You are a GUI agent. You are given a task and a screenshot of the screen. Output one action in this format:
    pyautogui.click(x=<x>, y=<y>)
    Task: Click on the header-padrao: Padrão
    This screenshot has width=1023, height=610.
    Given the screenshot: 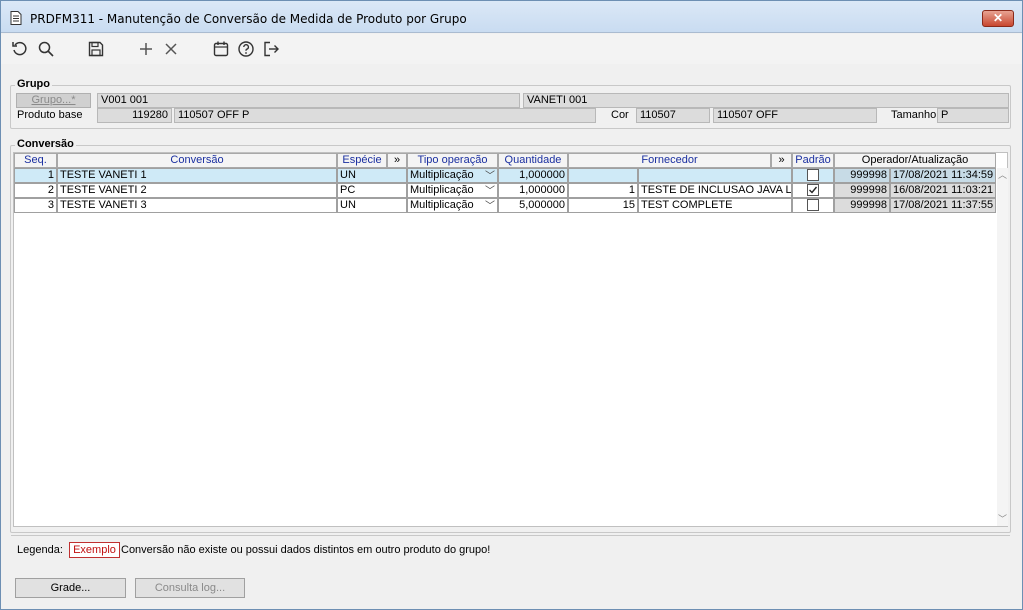 What is the action you would take?
    pyautogui.click(x=813, y=160)
    